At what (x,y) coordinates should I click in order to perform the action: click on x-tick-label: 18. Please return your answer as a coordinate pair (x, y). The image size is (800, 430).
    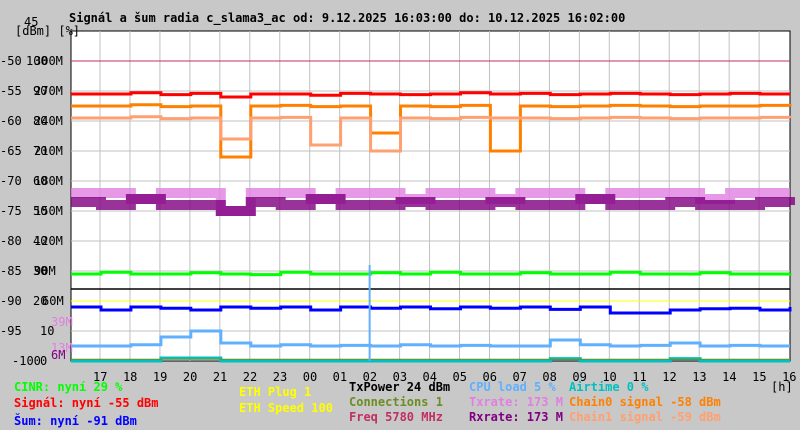
    Looking at the image, I should click on (130, 377).